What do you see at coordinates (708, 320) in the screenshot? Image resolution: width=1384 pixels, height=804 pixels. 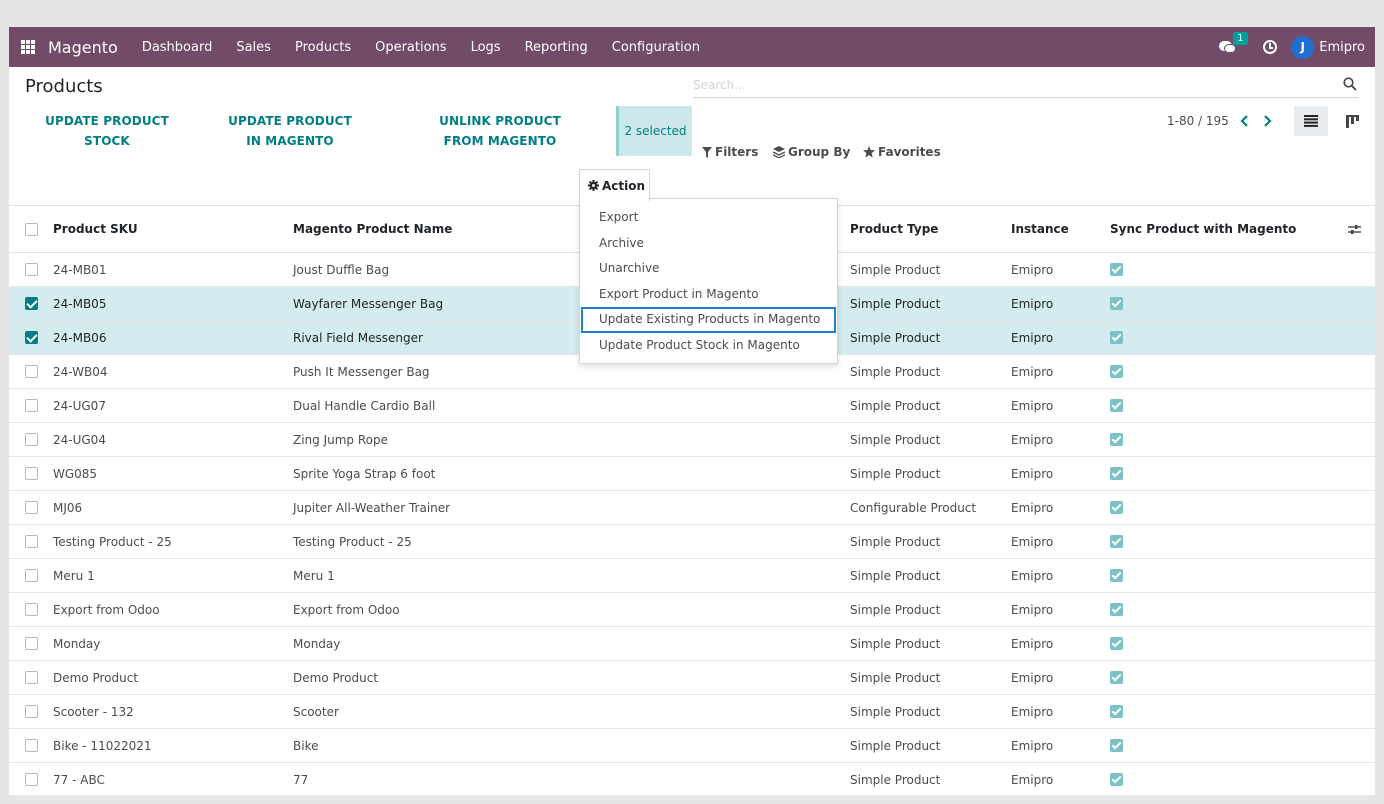 I see `action-update-existing-products-in-magento: Update Existing Products in Magento` at bounding box center [708, 320].